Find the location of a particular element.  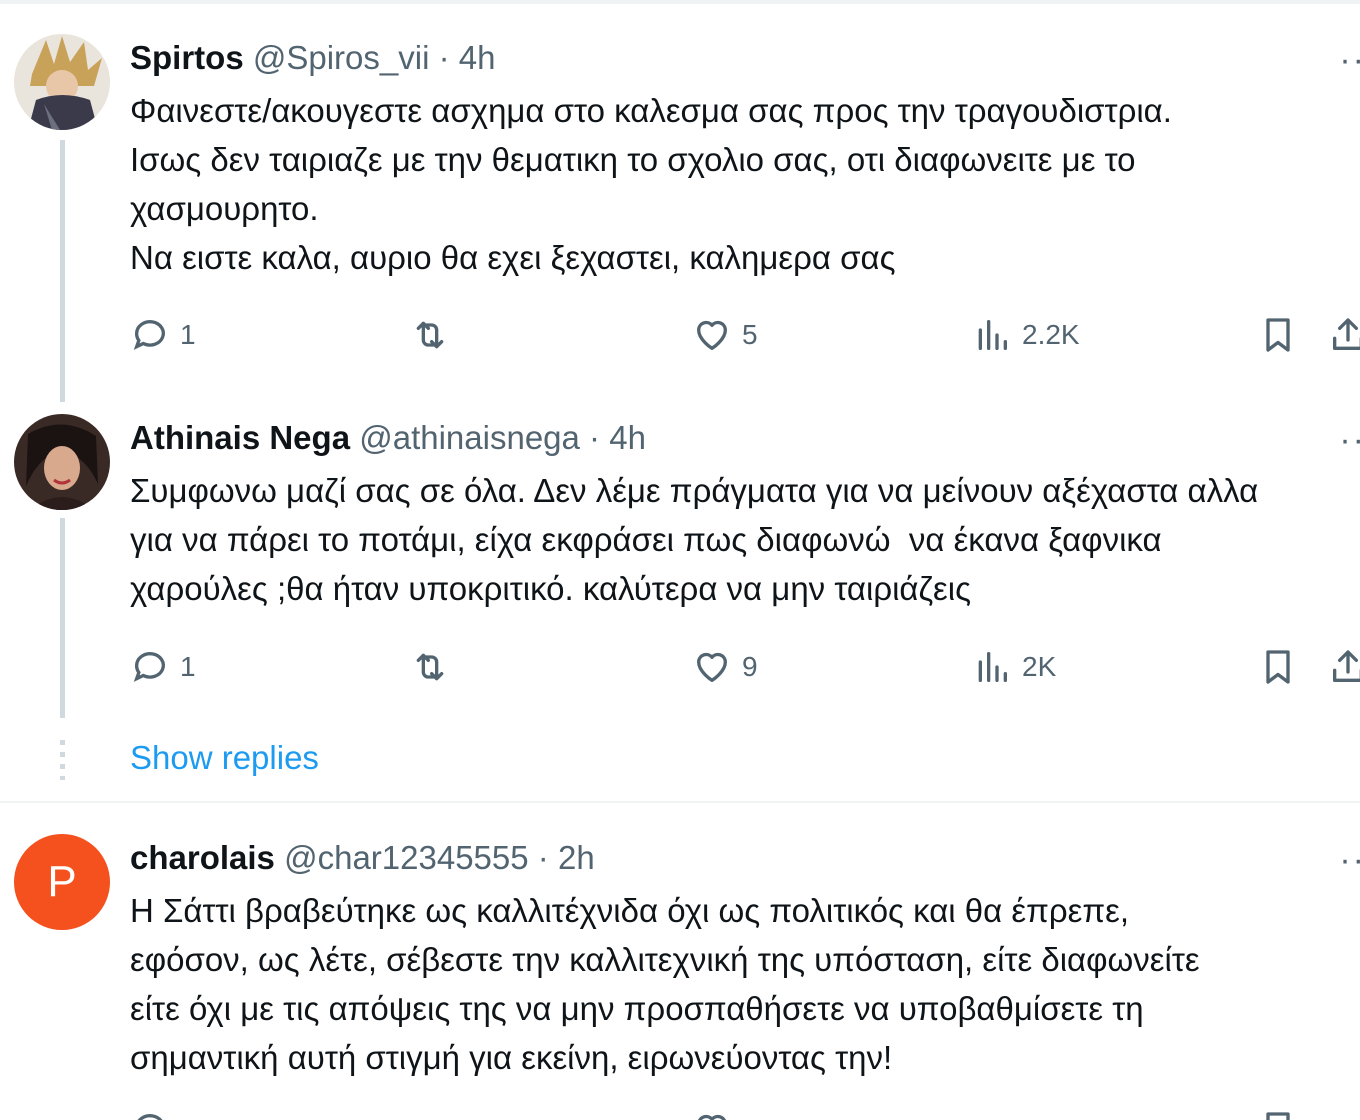

tweet-header: Athinais Nega @athinaisnega · 4h is located at coordinates (388, 438).